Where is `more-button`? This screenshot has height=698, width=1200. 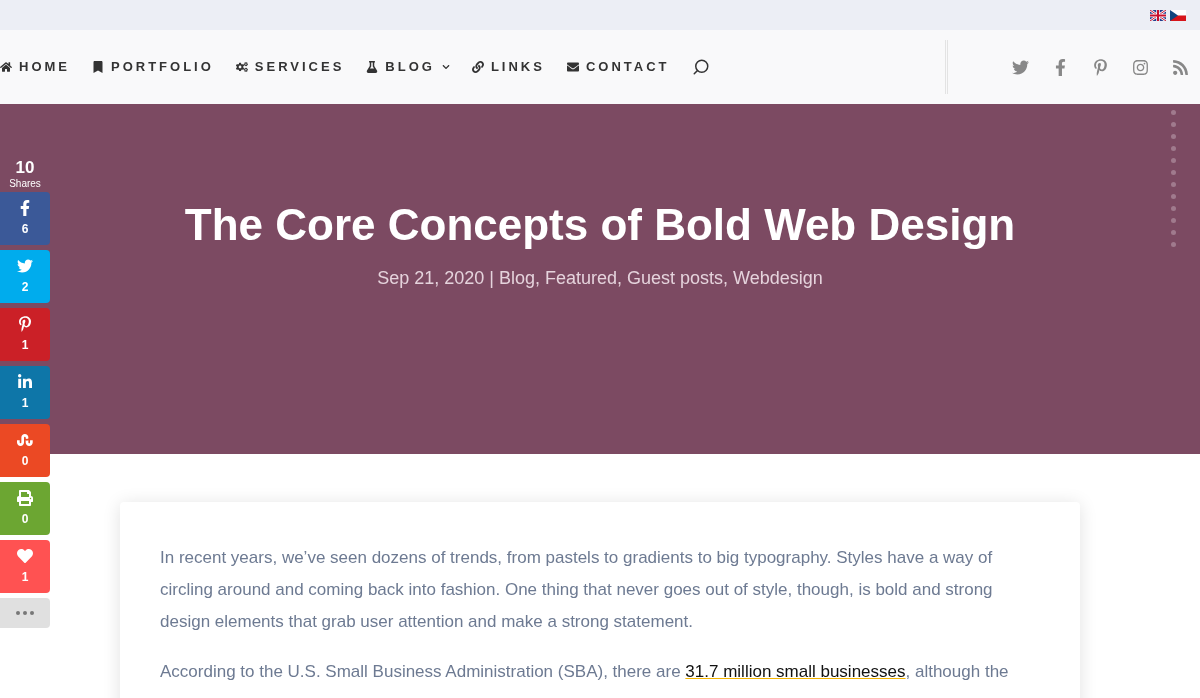
more-button is located at coordinates (25, 613).